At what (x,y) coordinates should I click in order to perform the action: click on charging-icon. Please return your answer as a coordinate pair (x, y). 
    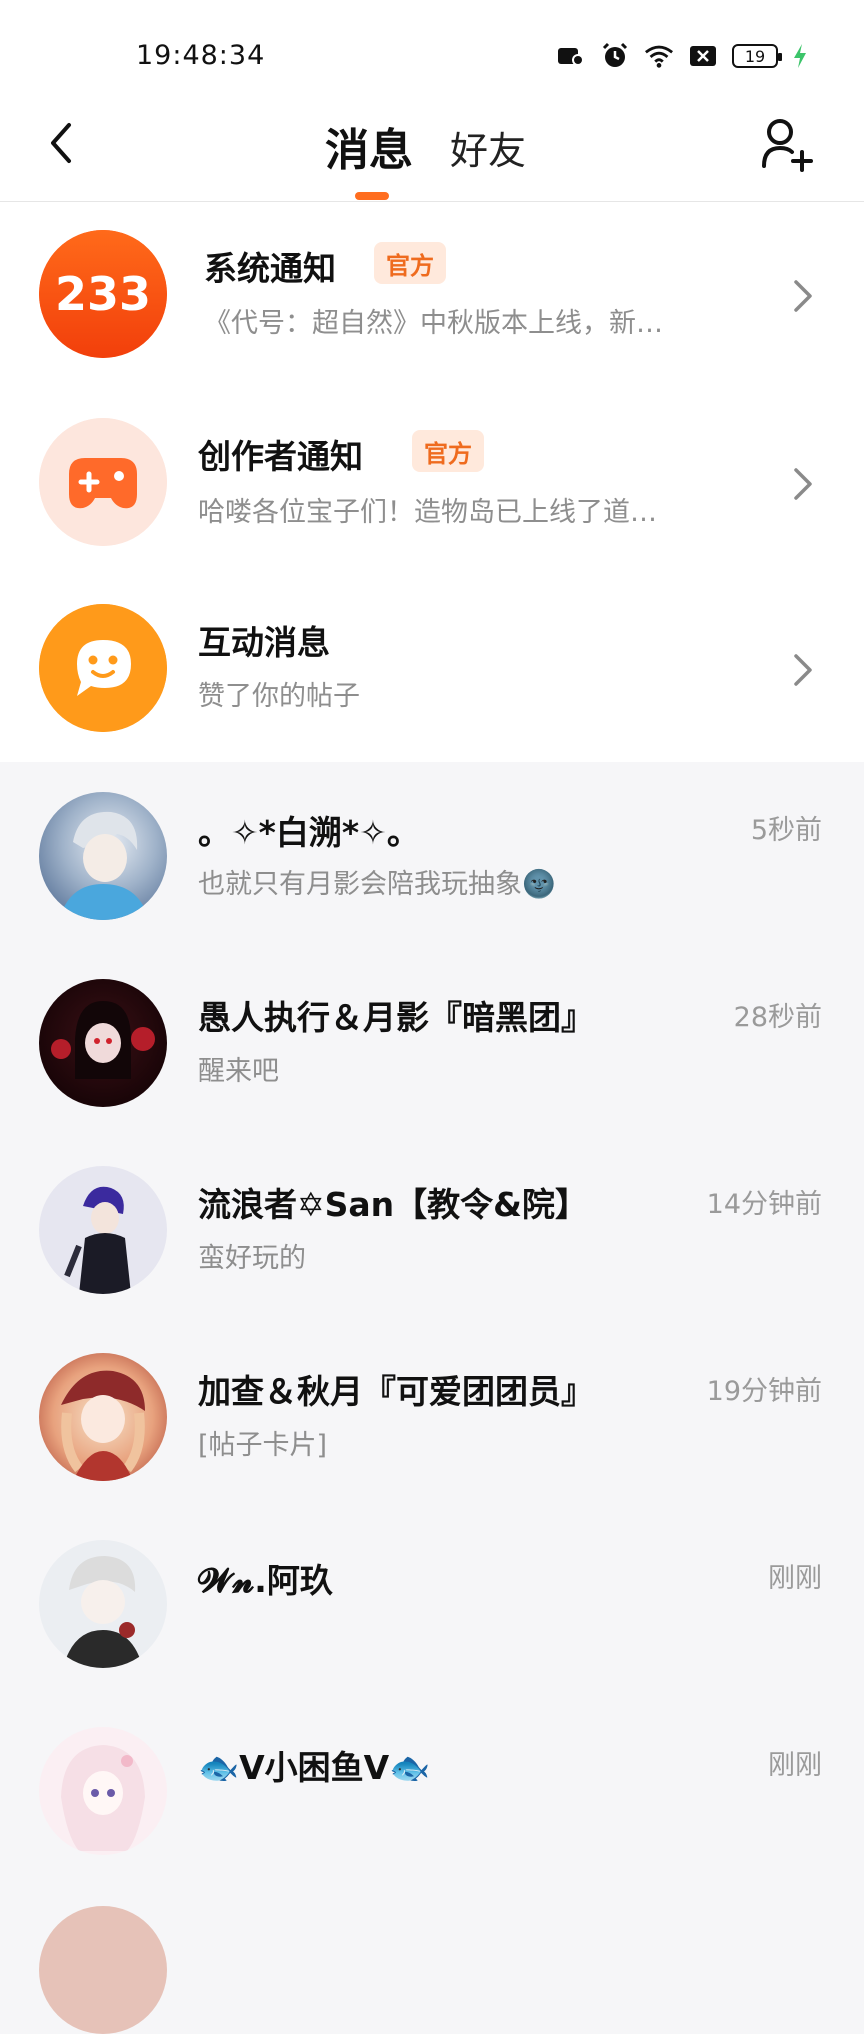
    Looking at the image, I should click on (800, 56).